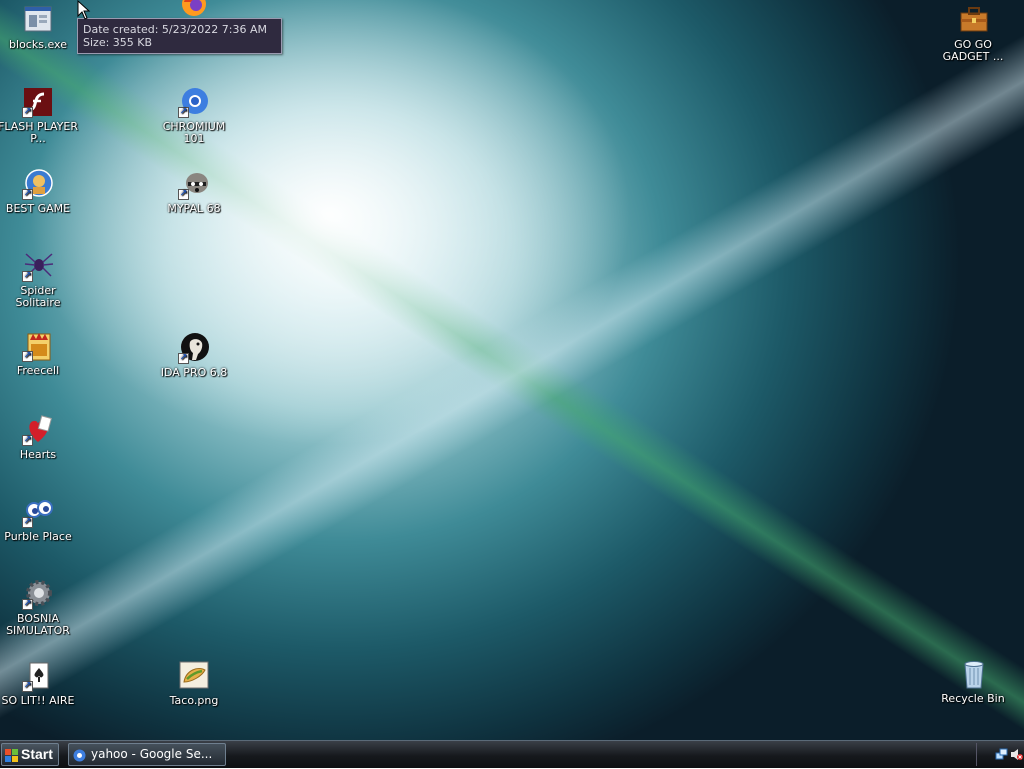 The width and height of the screenshot is (1024, 769). Describe the element at coordinates (194, 372) in the screenshot. I see `icon-label: IDA PRO 6.8` at that location.